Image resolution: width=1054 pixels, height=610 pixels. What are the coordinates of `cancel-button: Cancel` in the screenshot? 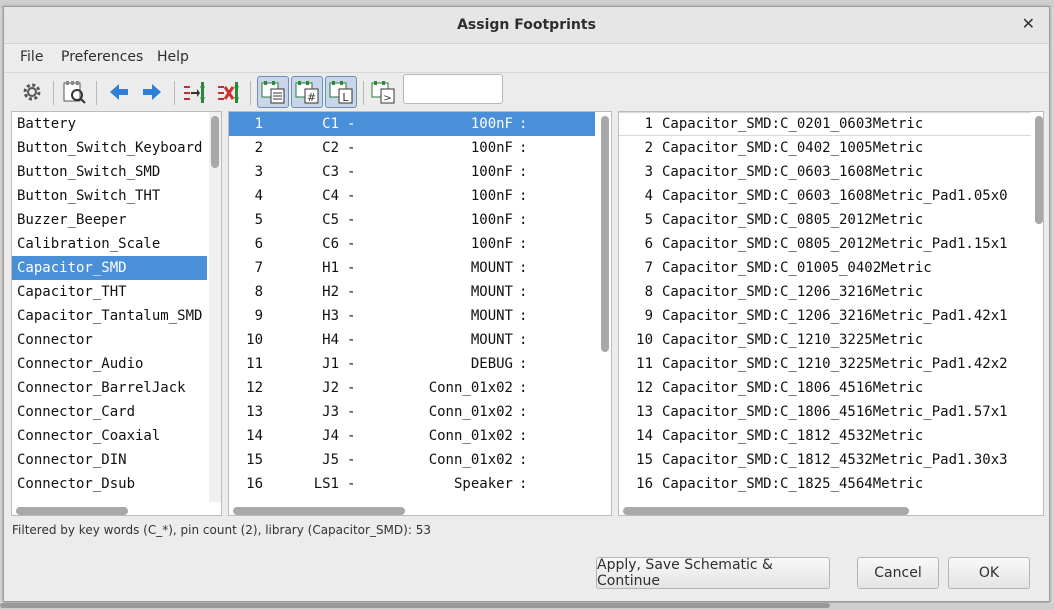 It's located at (898, 573).